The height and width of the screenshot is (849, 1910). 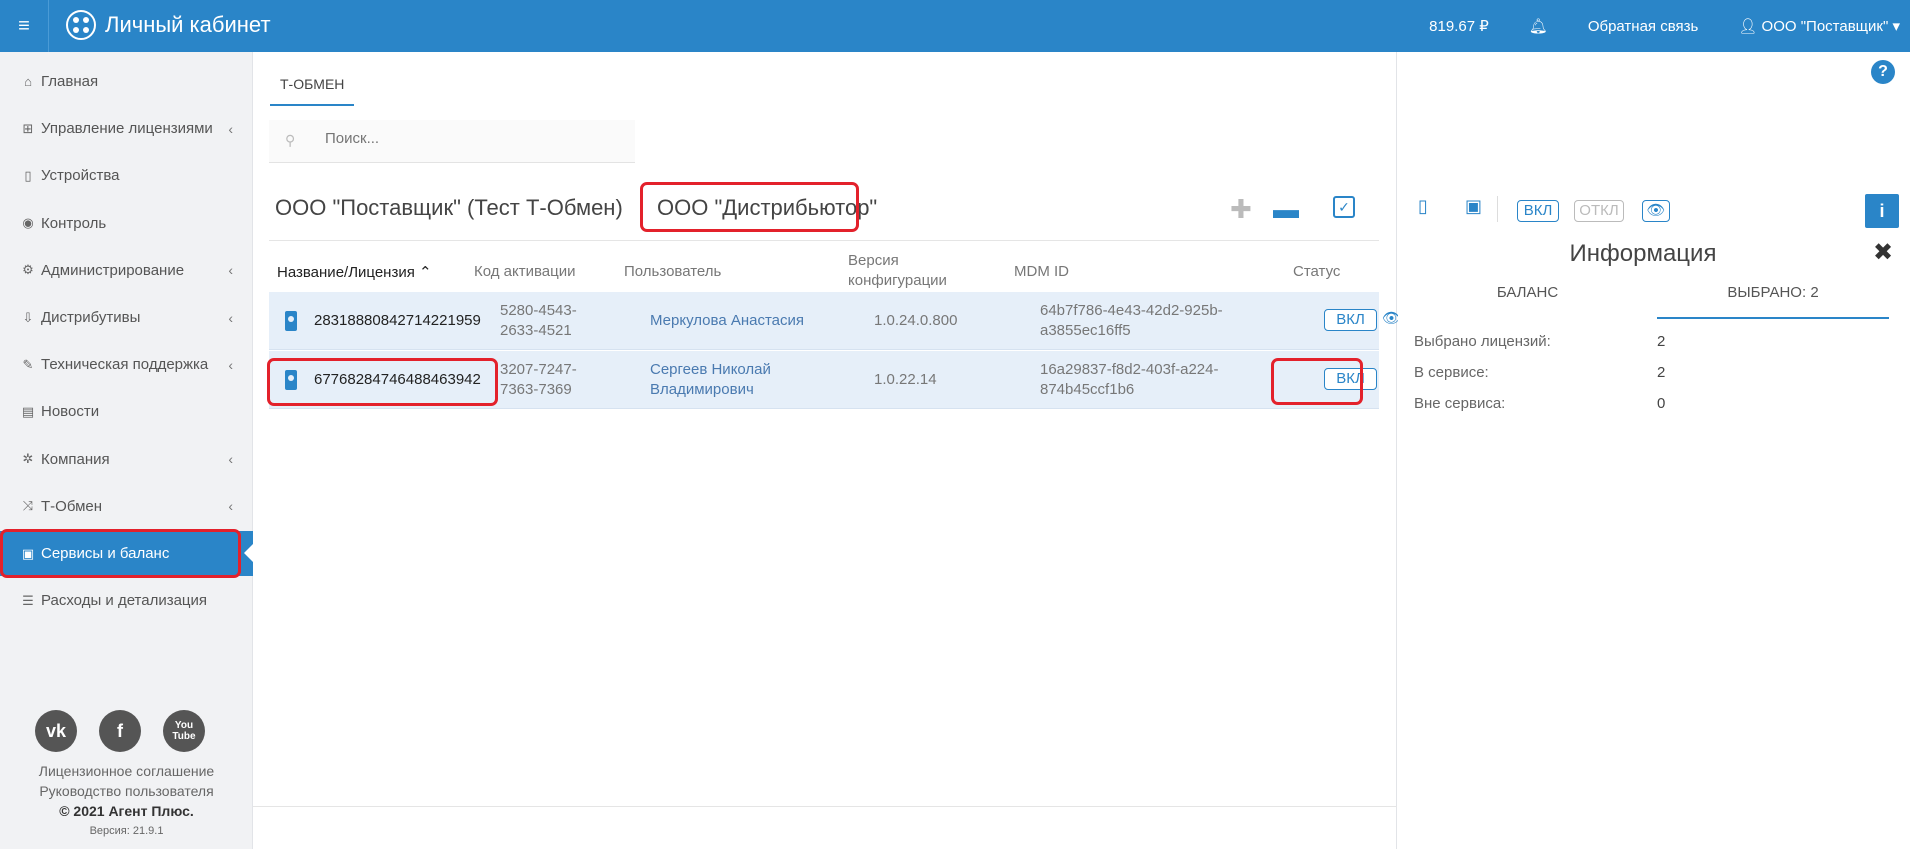 What do you see at coordinates (70, 81) in the screenshot?
I see `sidebar-item-label: Главная` at bounding box center [70, 81].